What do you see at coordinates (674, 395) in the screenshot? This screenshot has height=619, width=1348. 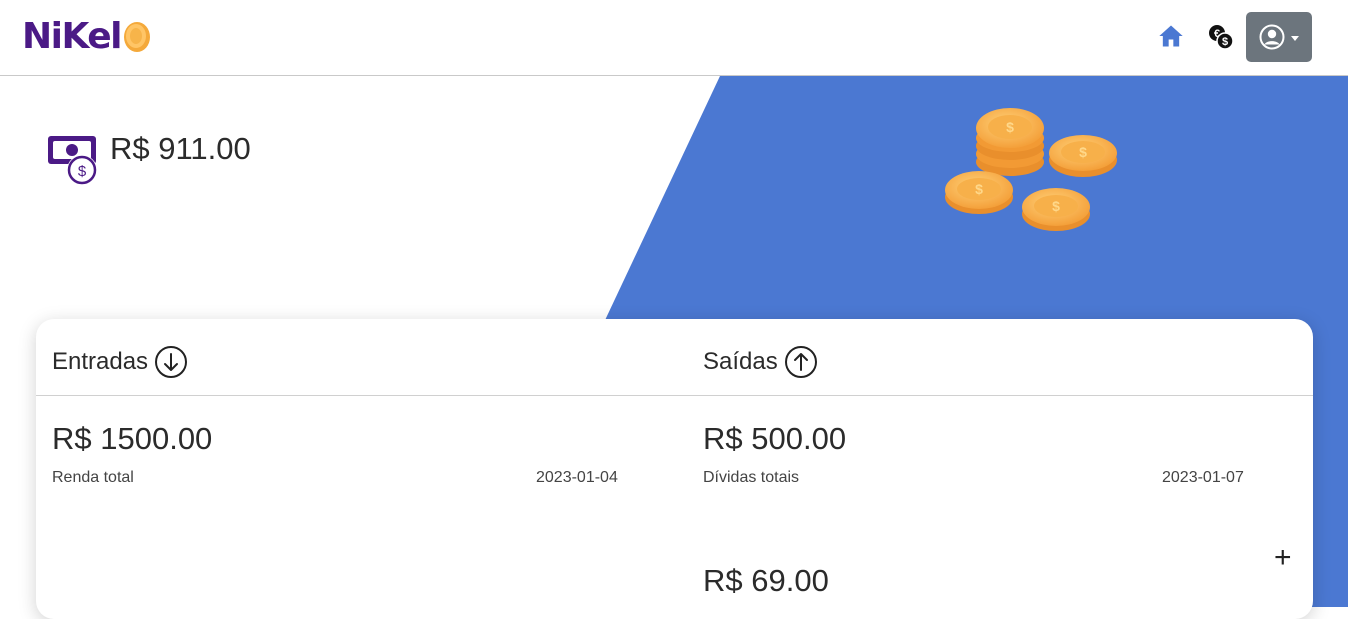 I see `card-divider` at bounding box center [674, 395].